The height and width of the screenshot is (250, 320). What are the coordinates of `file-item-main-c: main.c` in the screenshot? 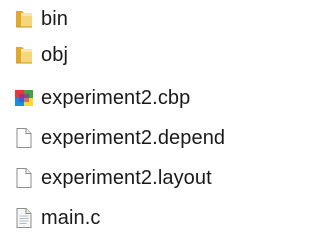 It's located at (146, 218).